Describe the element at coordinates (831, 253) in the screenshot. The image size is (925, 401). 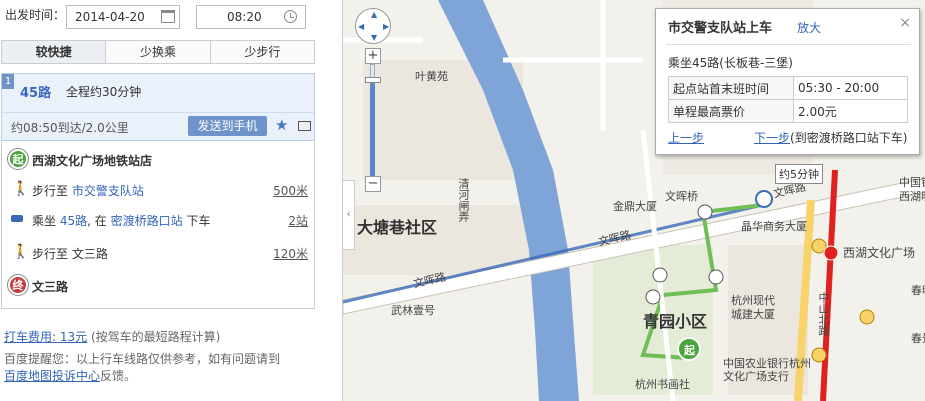
I see `metro-station-icon` at that location.